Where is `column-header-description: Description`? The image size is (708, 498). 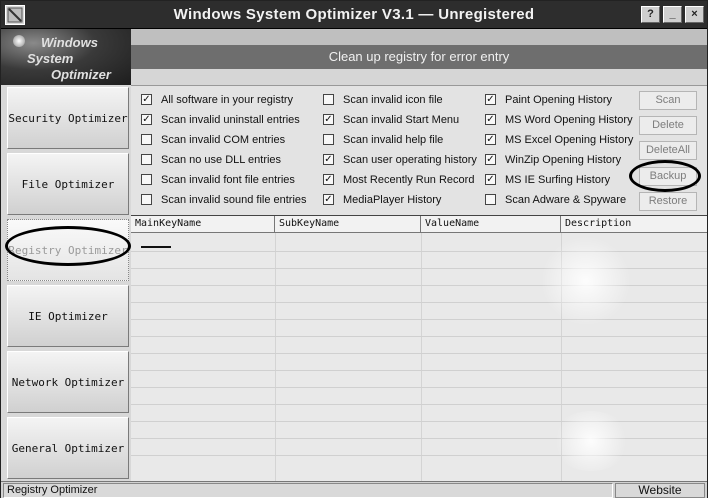
column-header-description: Description is located at coordinates (634, 224).